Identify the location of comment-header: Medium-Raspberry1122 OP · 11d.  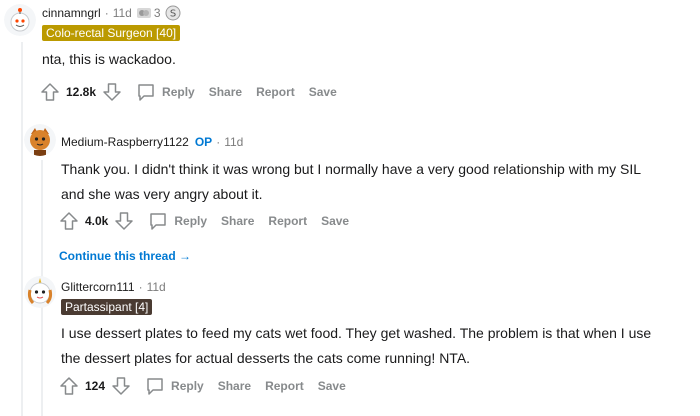
(152, 142).